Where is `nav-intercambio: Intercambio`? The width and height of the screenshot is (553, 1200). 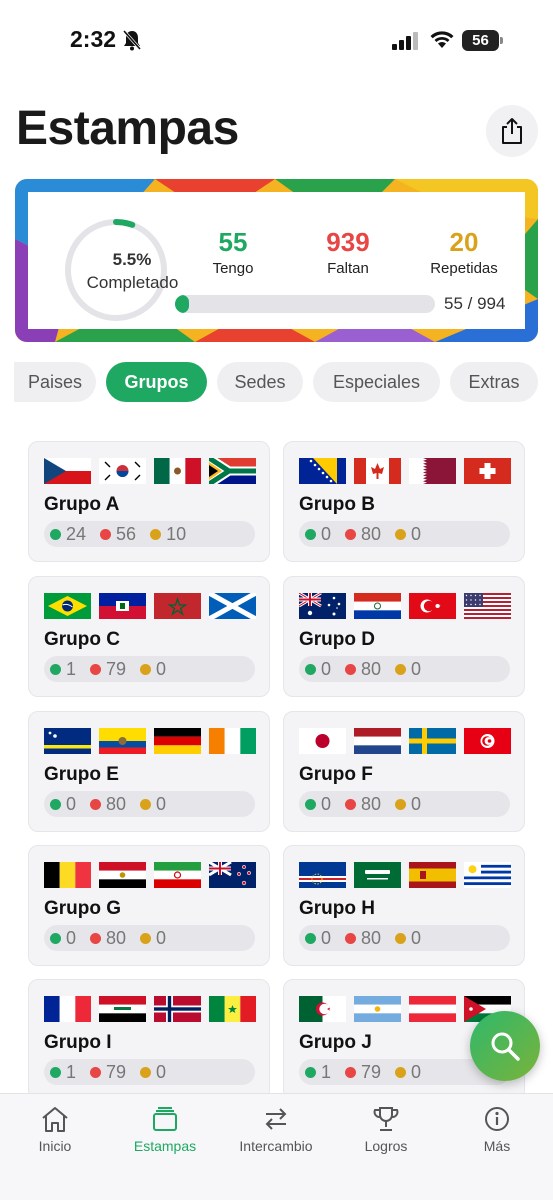 nav-intercambio: Intercambio is located at coordinates (276, 1129).